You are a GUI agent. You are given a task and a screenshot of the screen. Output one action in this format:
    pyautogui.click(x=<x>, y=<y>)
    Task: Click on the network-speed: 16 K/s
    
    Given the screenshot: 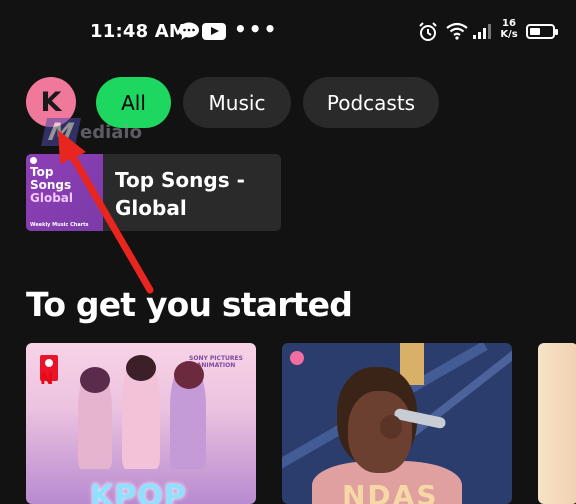 What is the action you would take?
    pyautogui.click(x=509, y=29)
    